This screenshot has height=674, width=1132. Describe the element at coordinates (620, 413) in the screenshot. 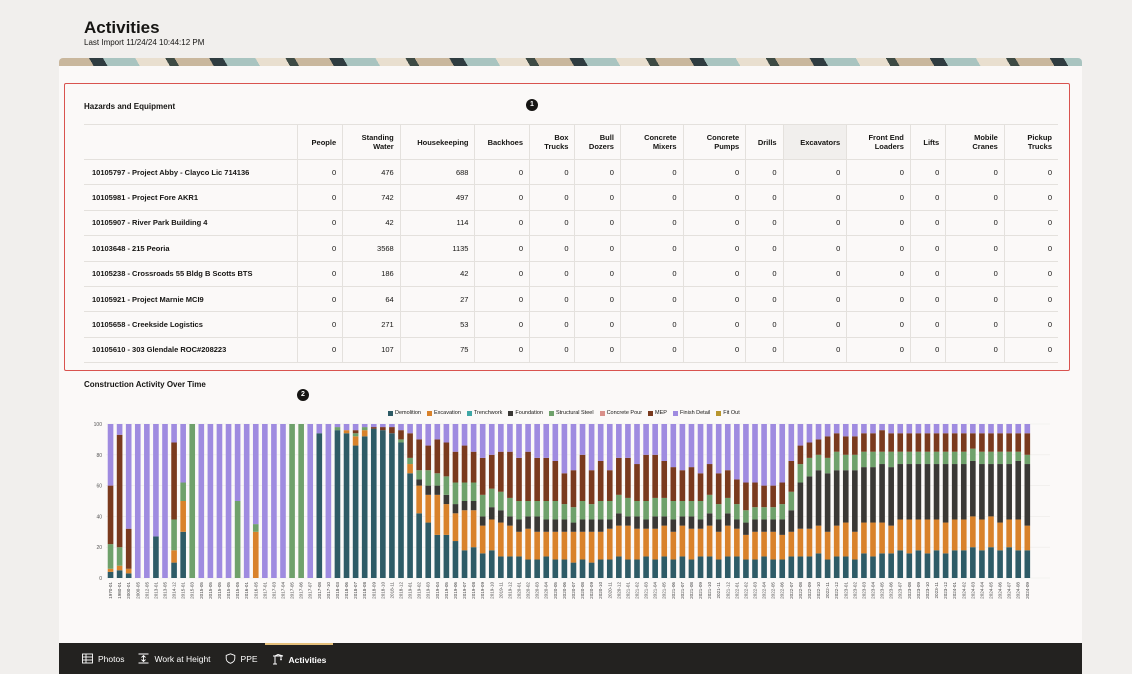

I see `legend-item: Concrete Pour` at that location.